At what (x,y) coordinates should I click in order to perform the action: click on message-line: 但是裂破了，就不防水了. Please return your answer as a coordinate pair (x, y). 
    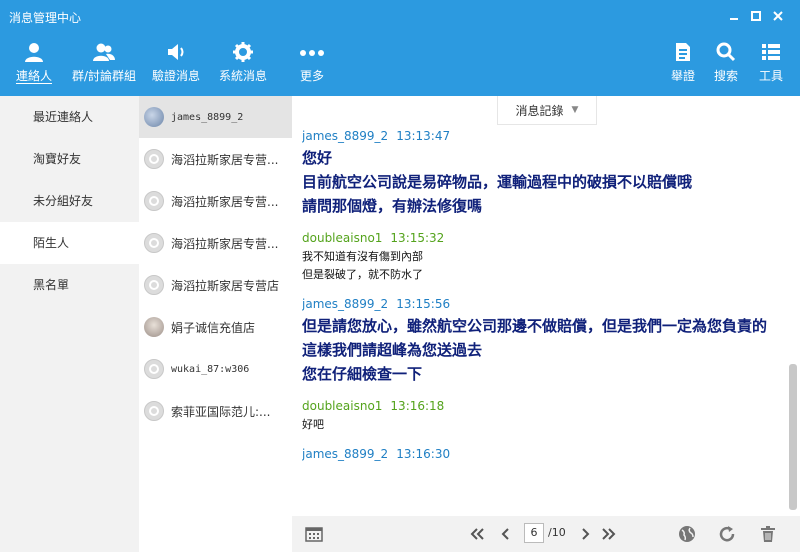
    Looking at the image, I should click on (362, 274).